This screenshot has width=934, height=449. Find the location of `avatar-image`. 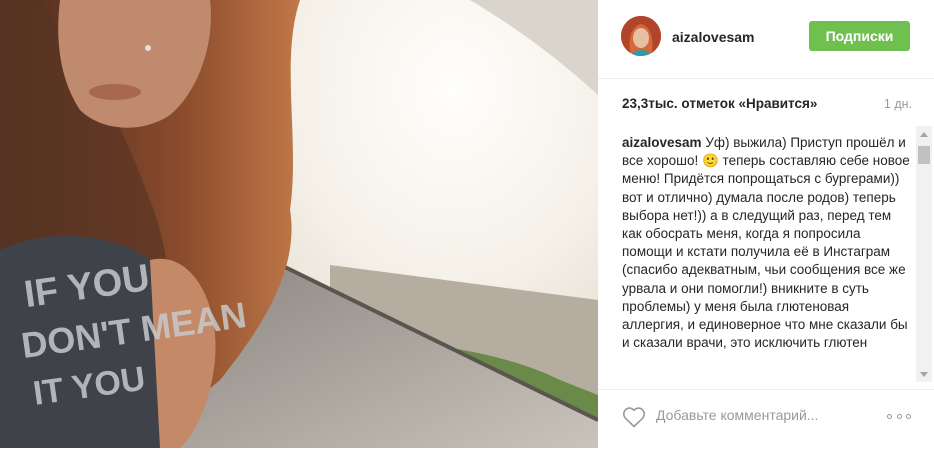

avatar-image is located at coordinates (641, 36).